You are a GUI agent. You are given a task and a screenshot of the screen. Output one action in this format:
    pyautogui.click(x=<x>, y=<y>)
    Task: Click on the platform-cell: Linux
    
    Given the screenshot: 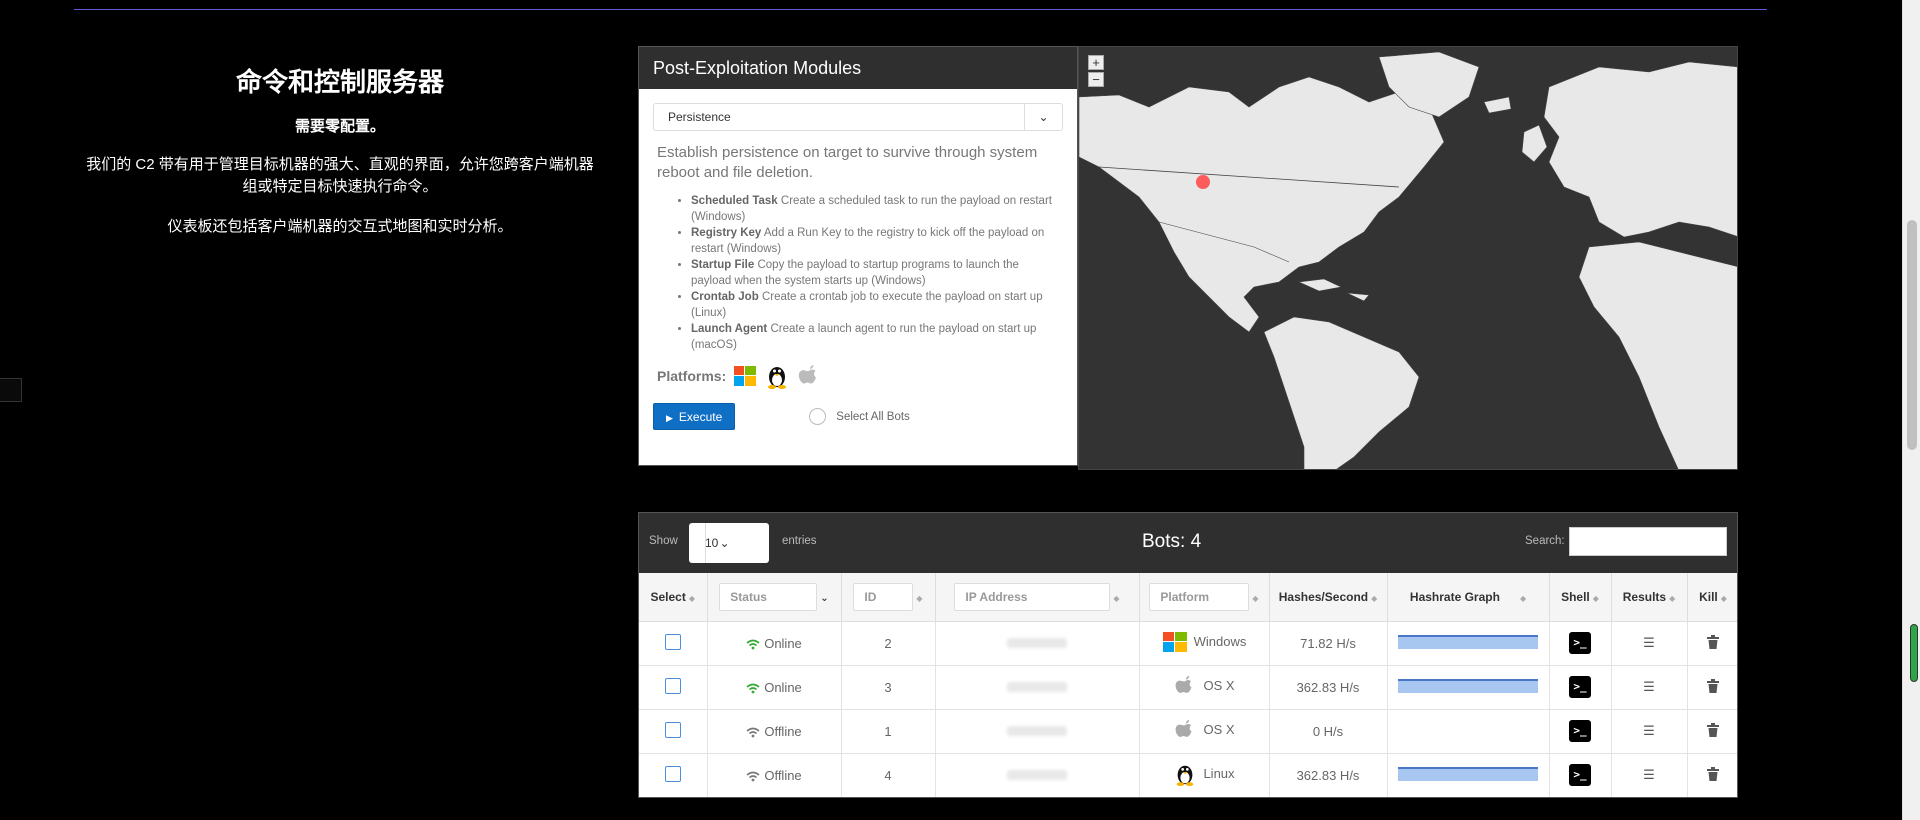 What is the action you would take?
    pyautogui.click(x=1204, y=775)
    